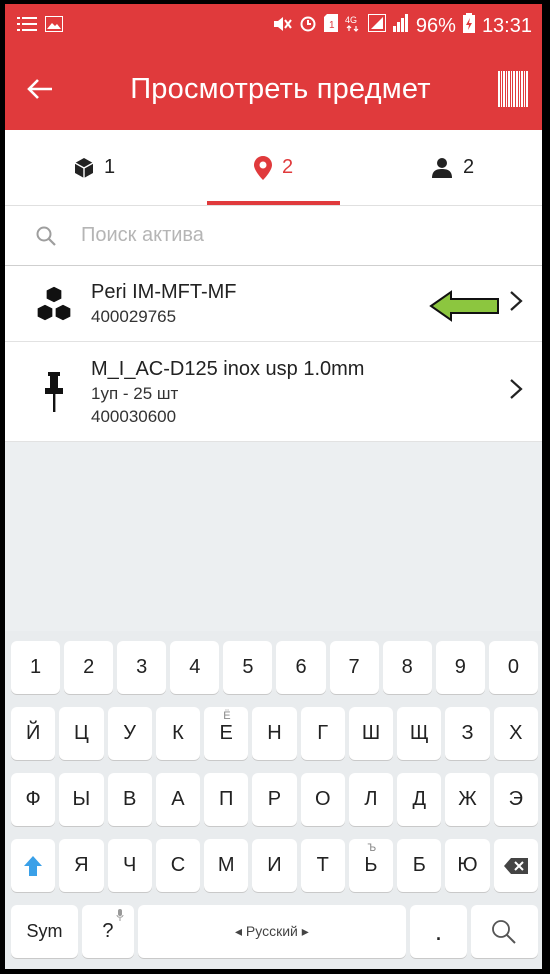 Image resolution: width=550 pixels, height=974 pixels. I want to click on image-icon, so click(54, 26).